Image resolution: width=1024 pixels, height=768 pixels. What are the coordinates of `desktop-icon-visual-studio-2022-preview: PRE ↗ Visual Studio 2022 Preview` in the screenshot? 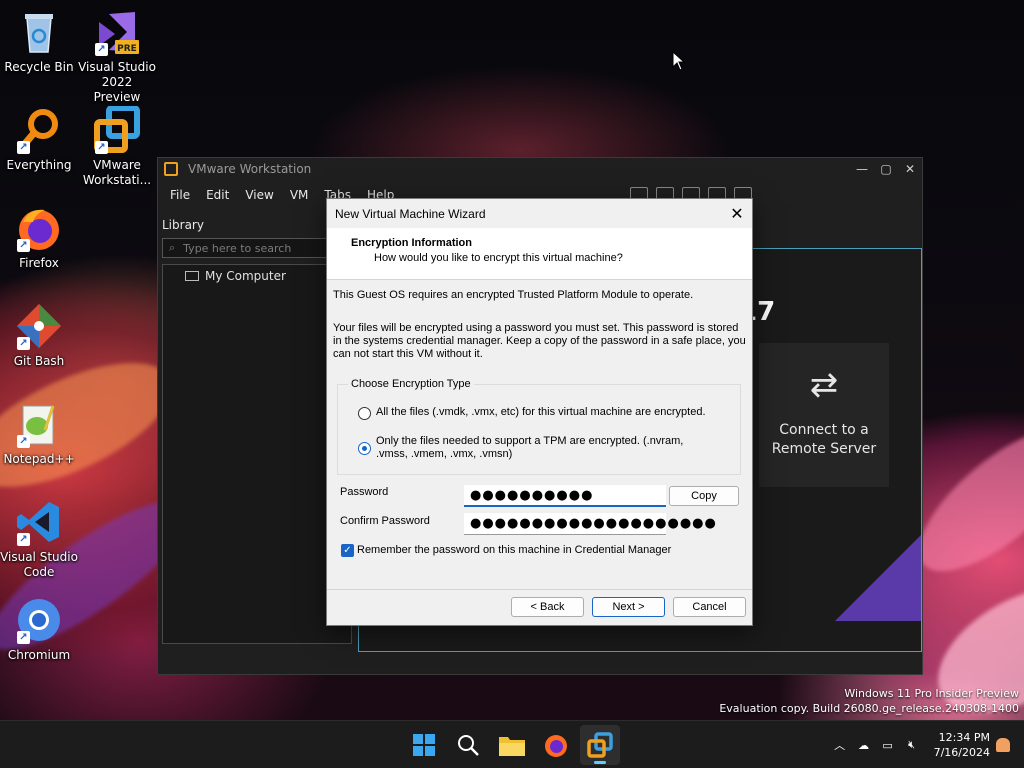 It's located at (117, 56).